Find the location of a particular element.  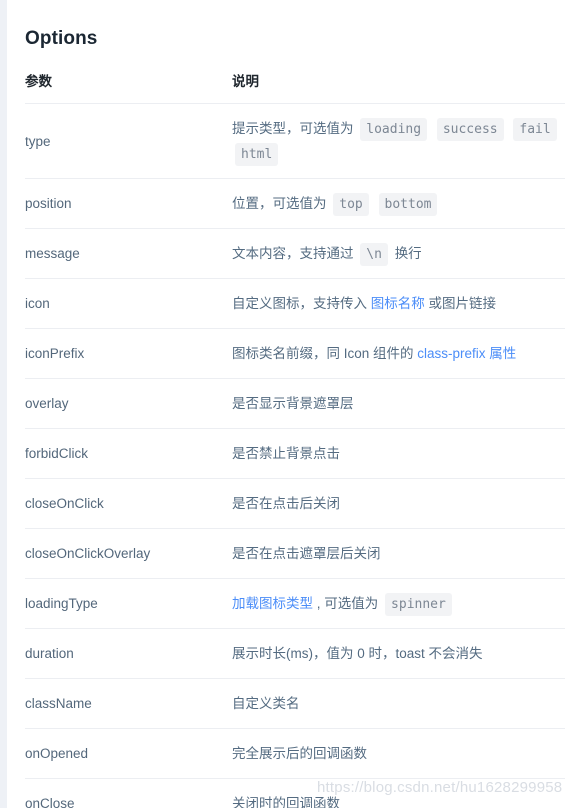

param-description-cell: 自定义图标，支持传入 图标名称 或图片链接 is located at coordinates (398, 303).